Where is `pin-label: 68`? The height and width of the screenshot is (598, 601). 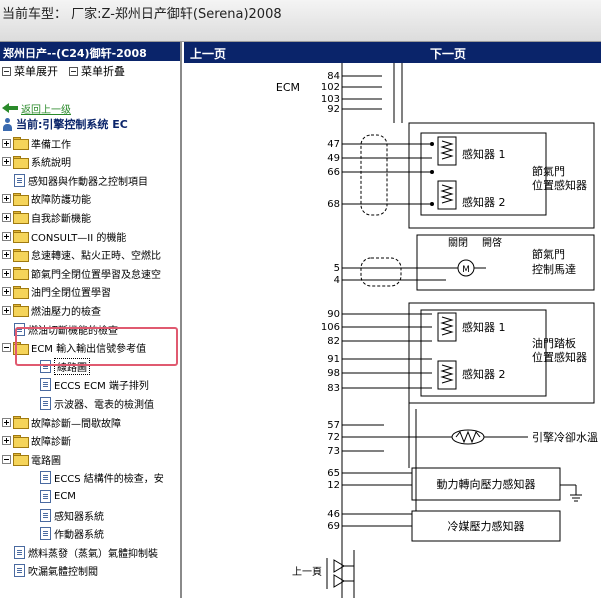 pin-label: 68 is located at coordinates (333, 204).